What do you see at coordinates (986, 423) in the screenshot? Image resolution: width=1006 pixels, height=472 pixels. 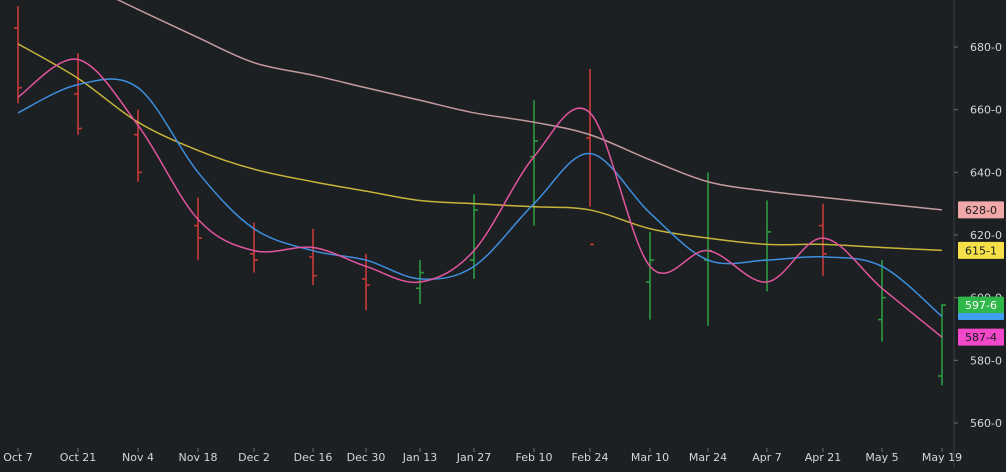 I see `y-tick-label: 560-0` at bounding box center [986, 423].